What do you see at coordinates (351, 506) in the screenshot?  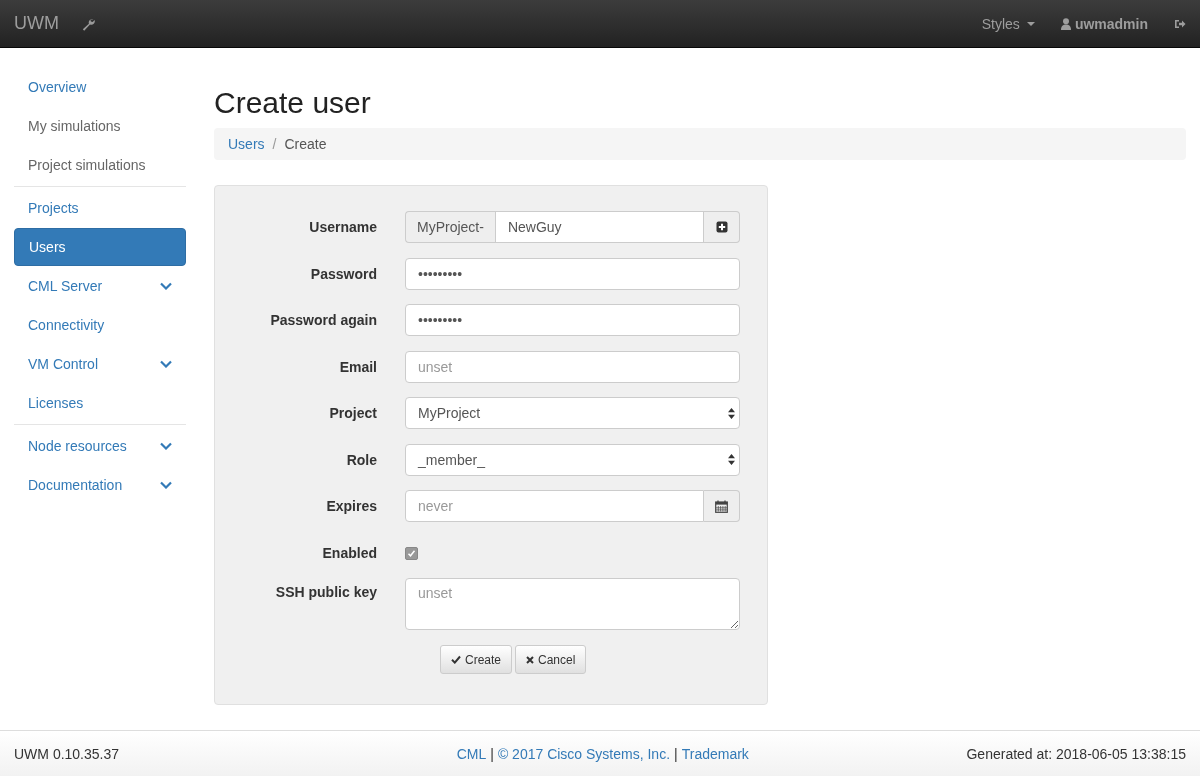 I see `field-label: Expires` at bounding box center [351, 506].